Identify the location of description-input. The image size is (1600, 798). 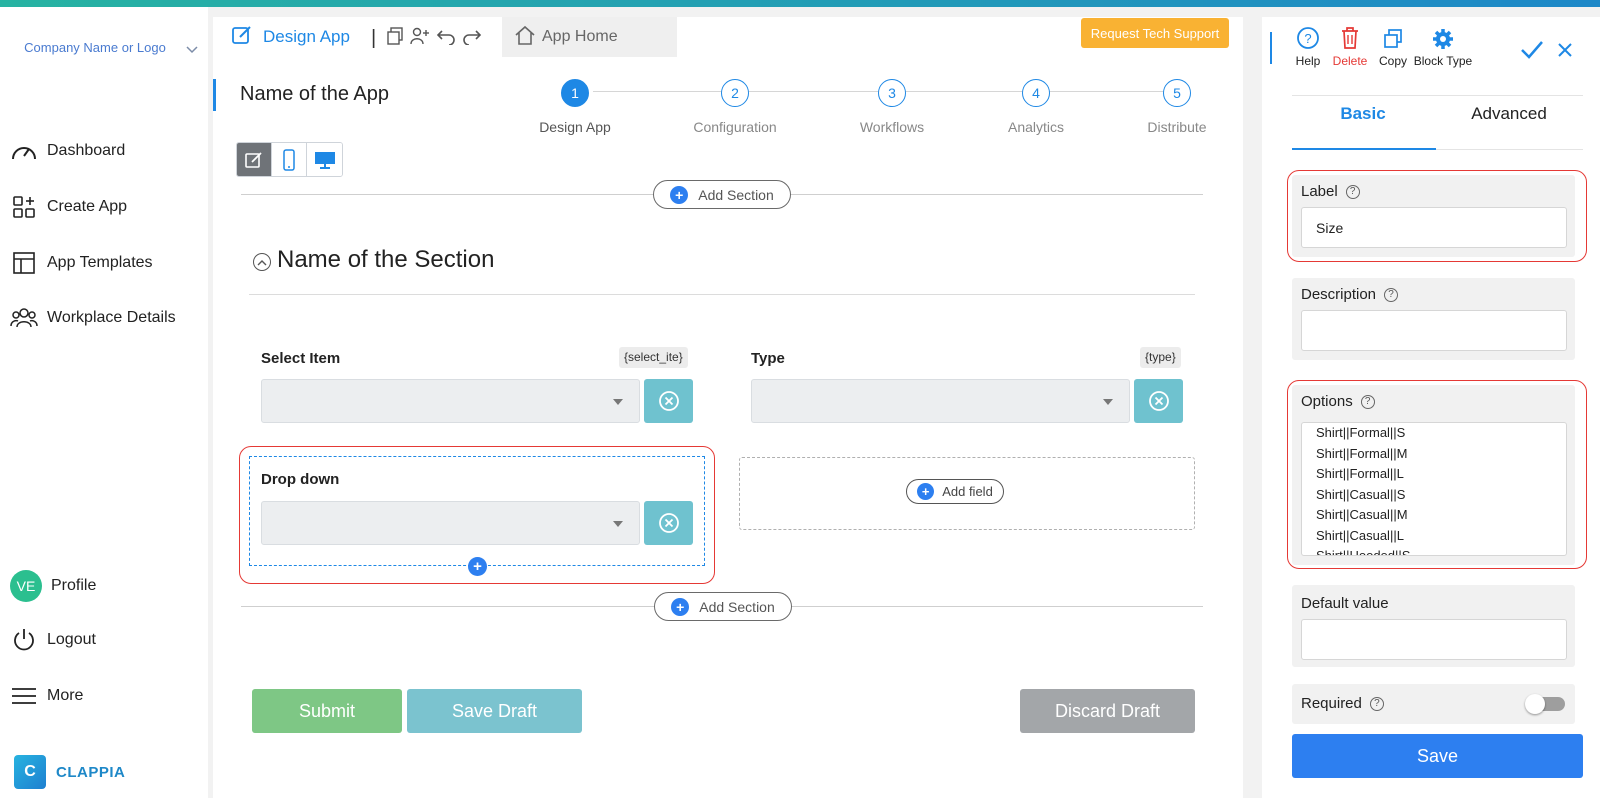
(1434, 330).